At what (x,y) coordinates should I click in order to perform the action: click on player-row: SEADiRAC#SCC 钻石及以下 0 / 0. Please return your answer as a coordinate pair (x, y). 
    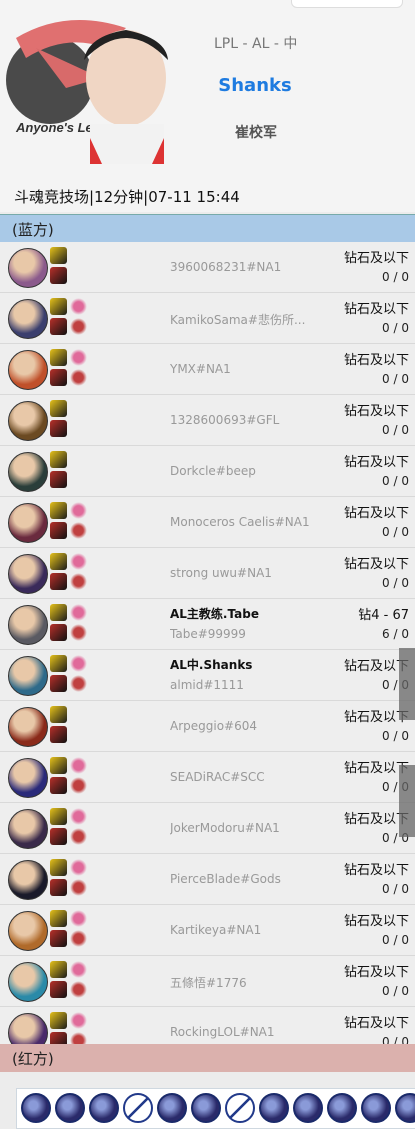
    Looking at the image, I should click on (207, 777).